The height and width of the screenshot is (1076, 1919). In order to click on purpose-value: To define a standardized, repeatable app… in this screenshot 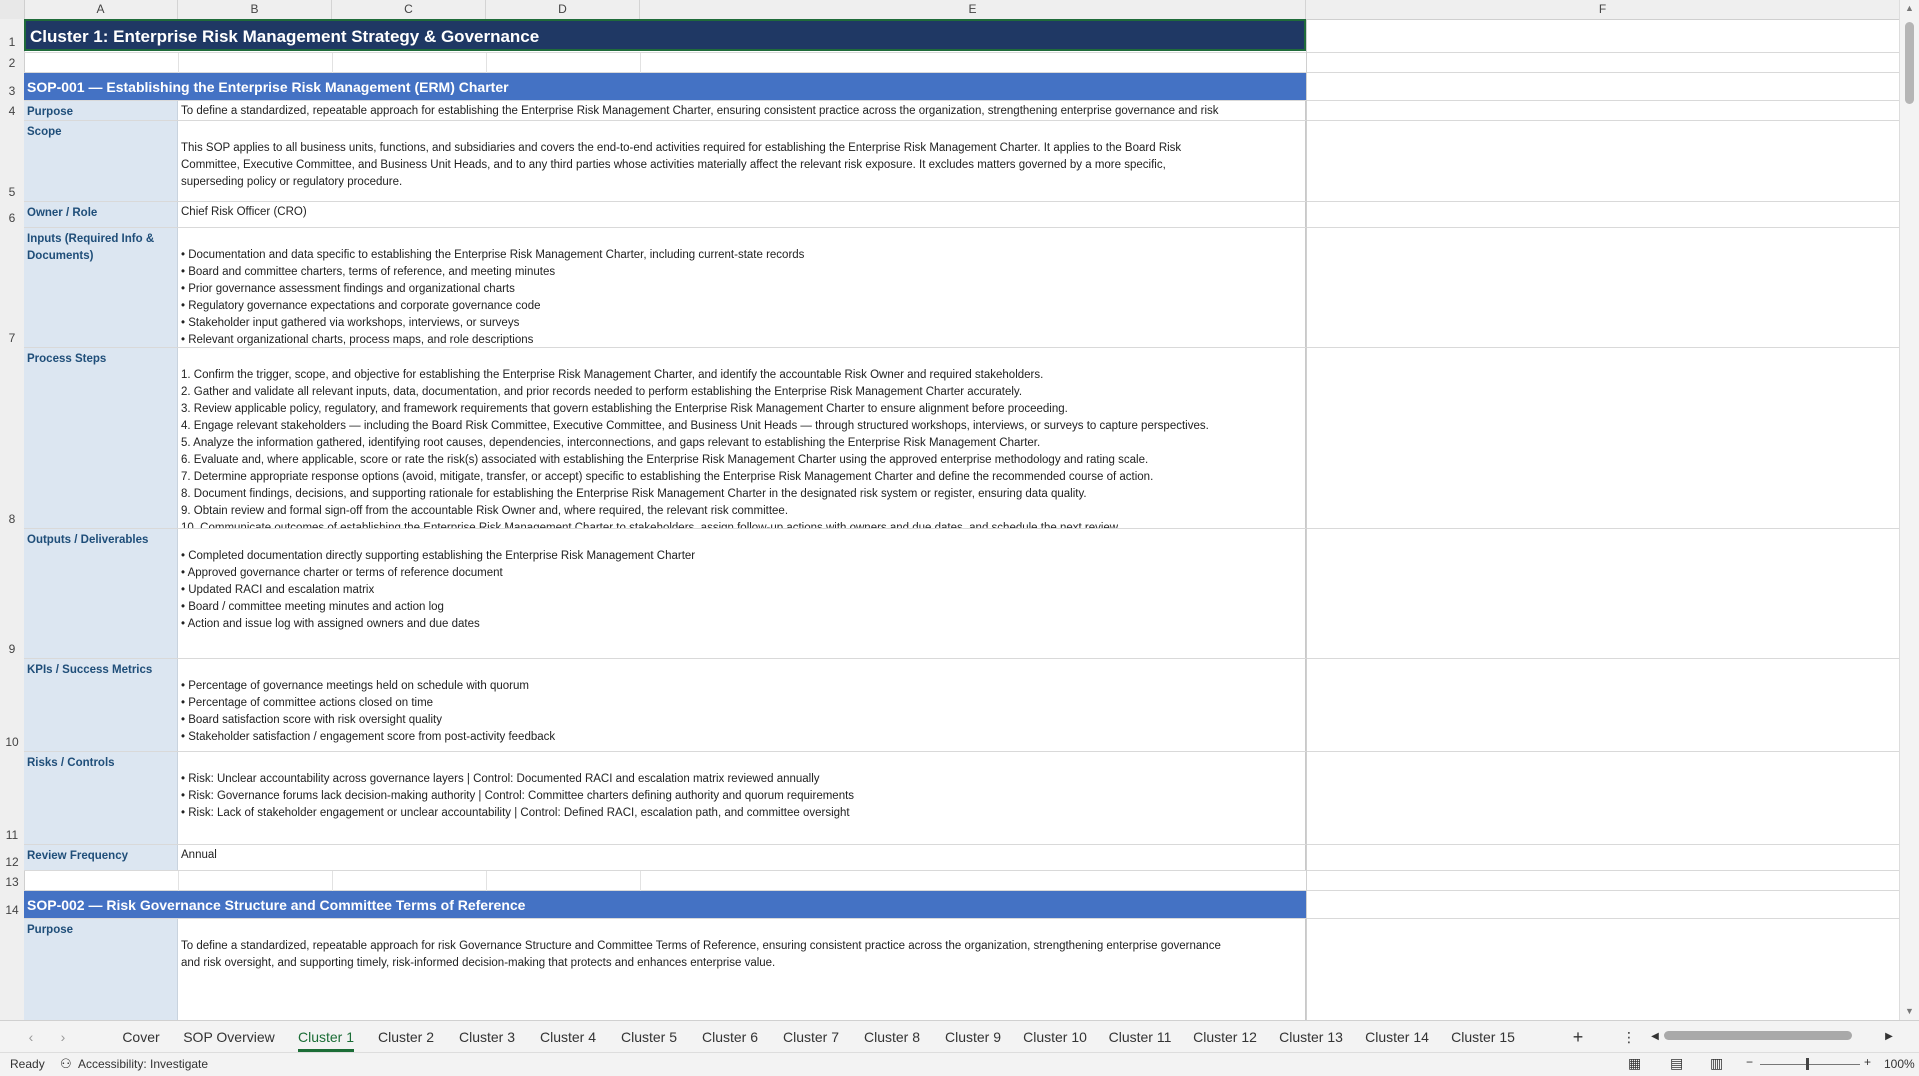, I will do `click(742, 110)`.